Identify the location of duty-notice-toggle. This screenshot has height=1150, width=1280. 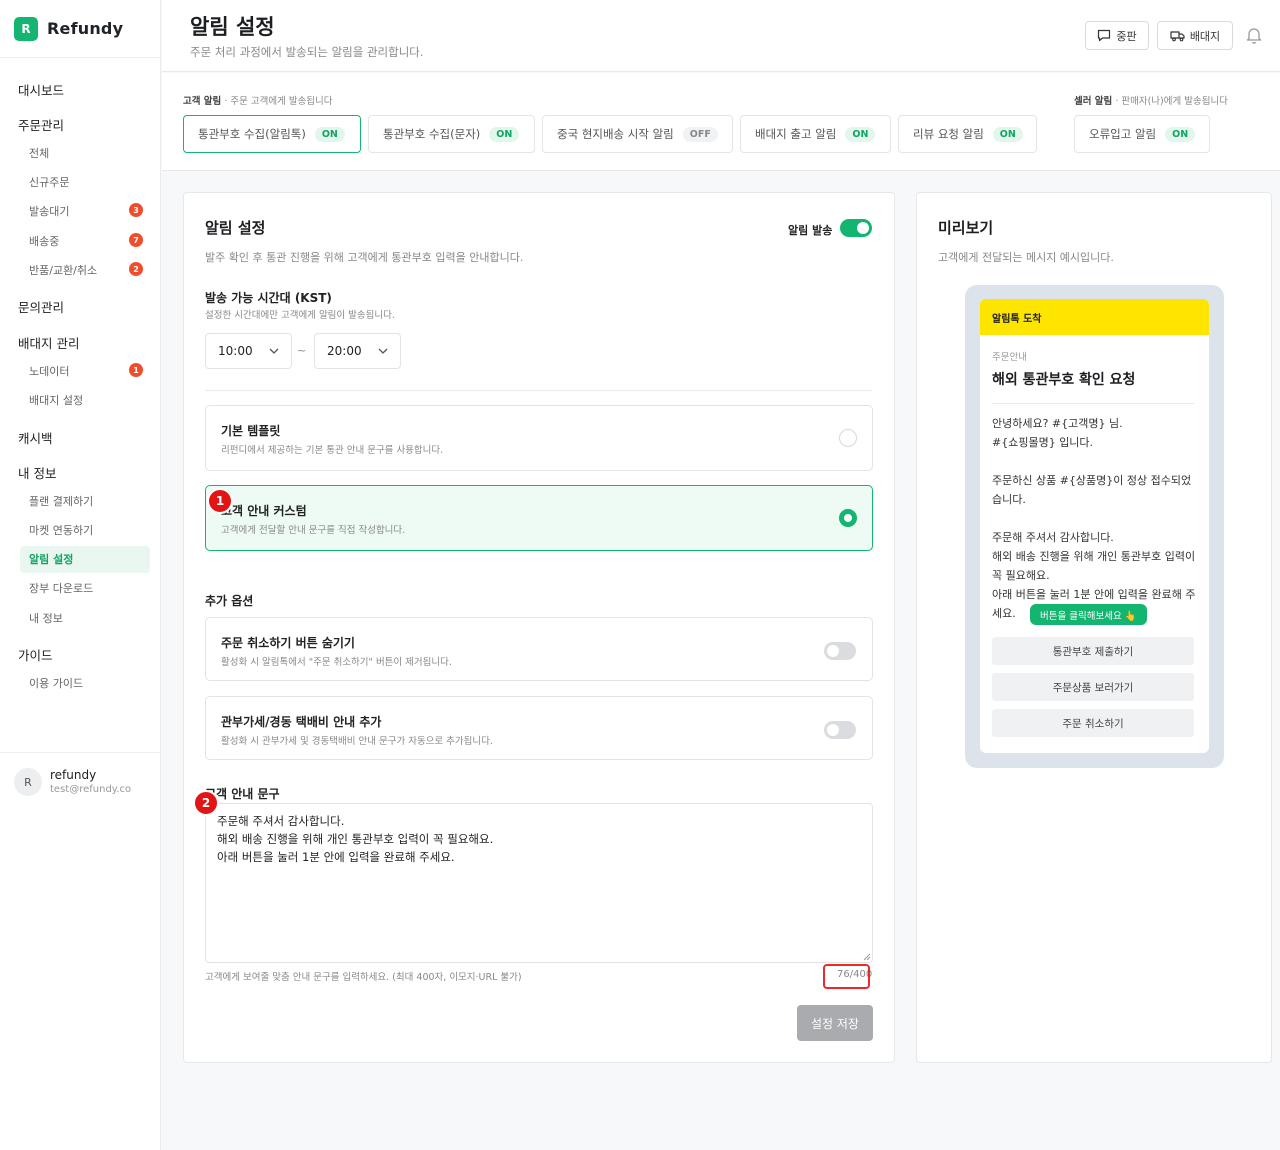
(840, 730).